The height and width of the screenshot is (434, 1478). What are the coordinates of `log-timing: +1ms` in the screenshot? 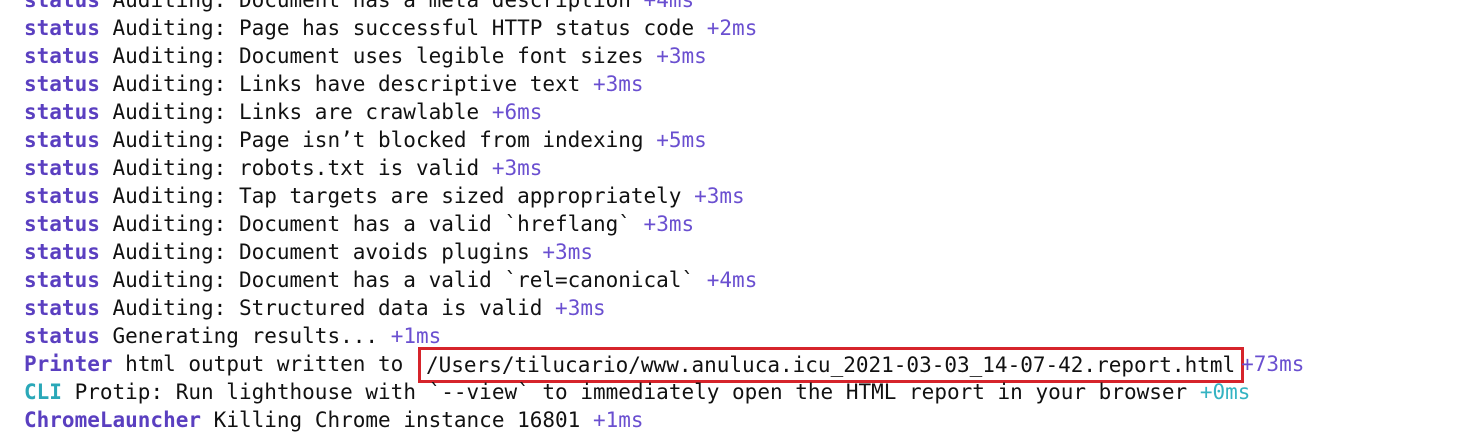 It's located at (416, 336).